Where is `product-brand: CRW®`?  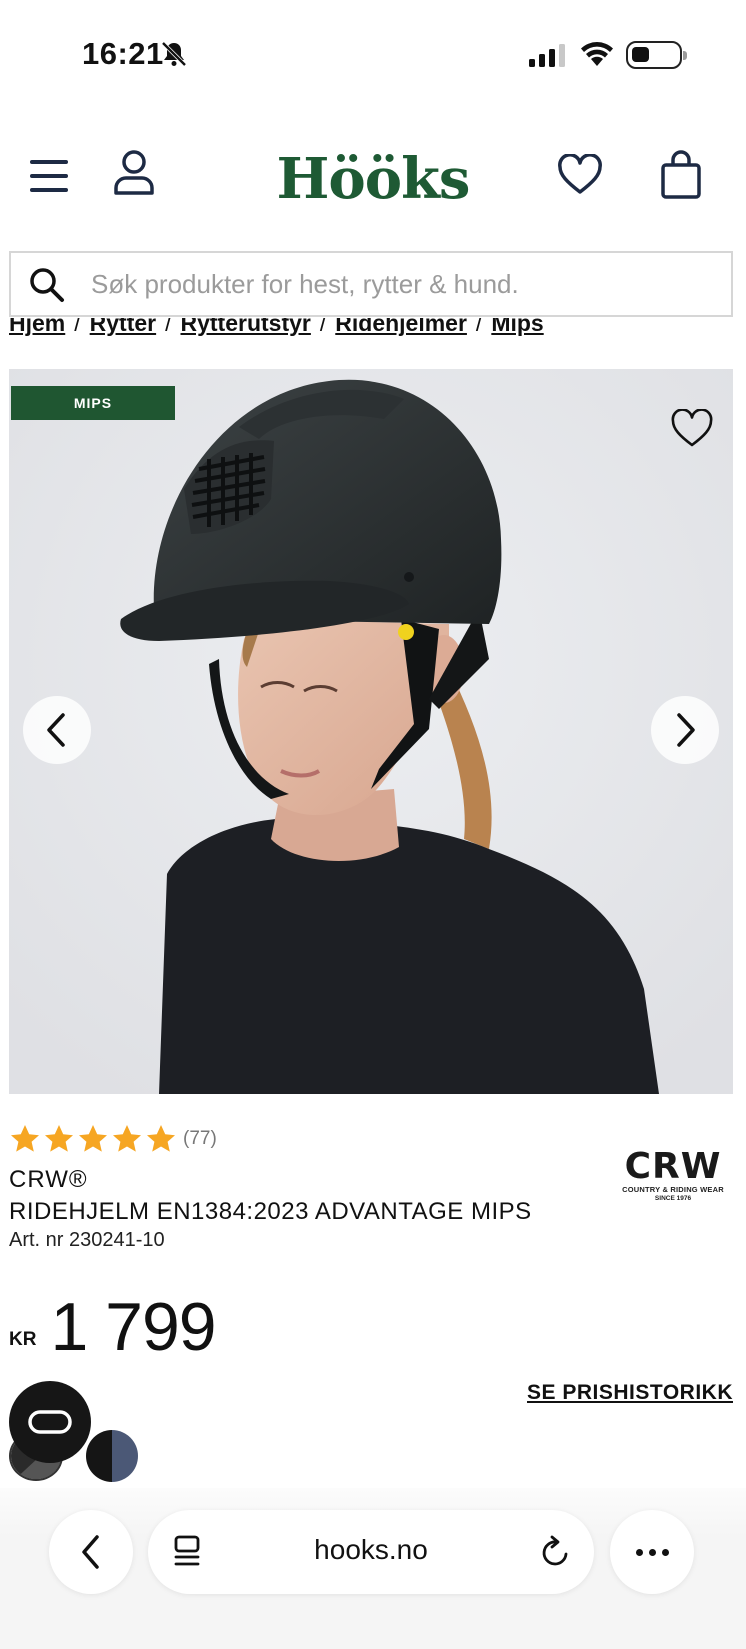
product-brand: CRW® is located at coordinates (48, 1179).